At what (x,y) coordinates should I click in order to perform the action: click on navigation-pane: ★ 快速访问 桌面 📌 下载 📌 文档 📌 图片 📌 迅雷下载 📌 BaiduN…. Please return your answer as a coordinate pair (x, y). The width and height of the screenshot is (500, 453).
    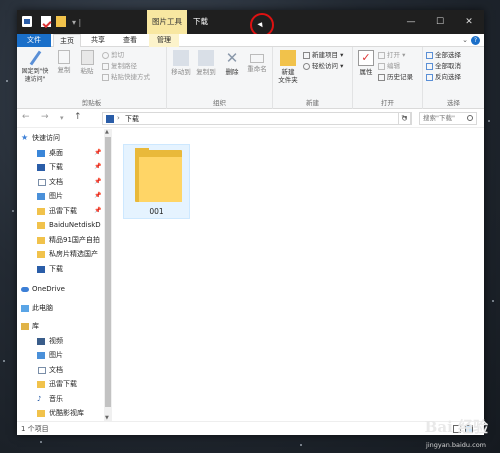
    Looking at the image, I should click on (64, 275).